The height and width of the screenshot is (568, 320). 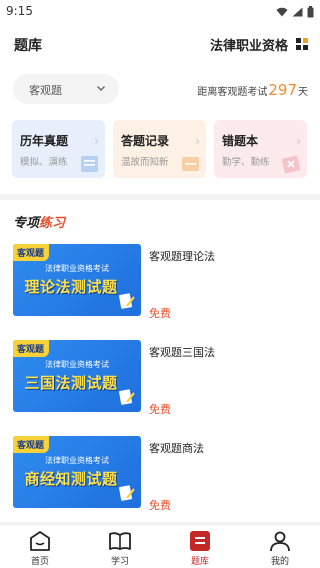 I want to click on book-icon, so click(x=120, y=541).